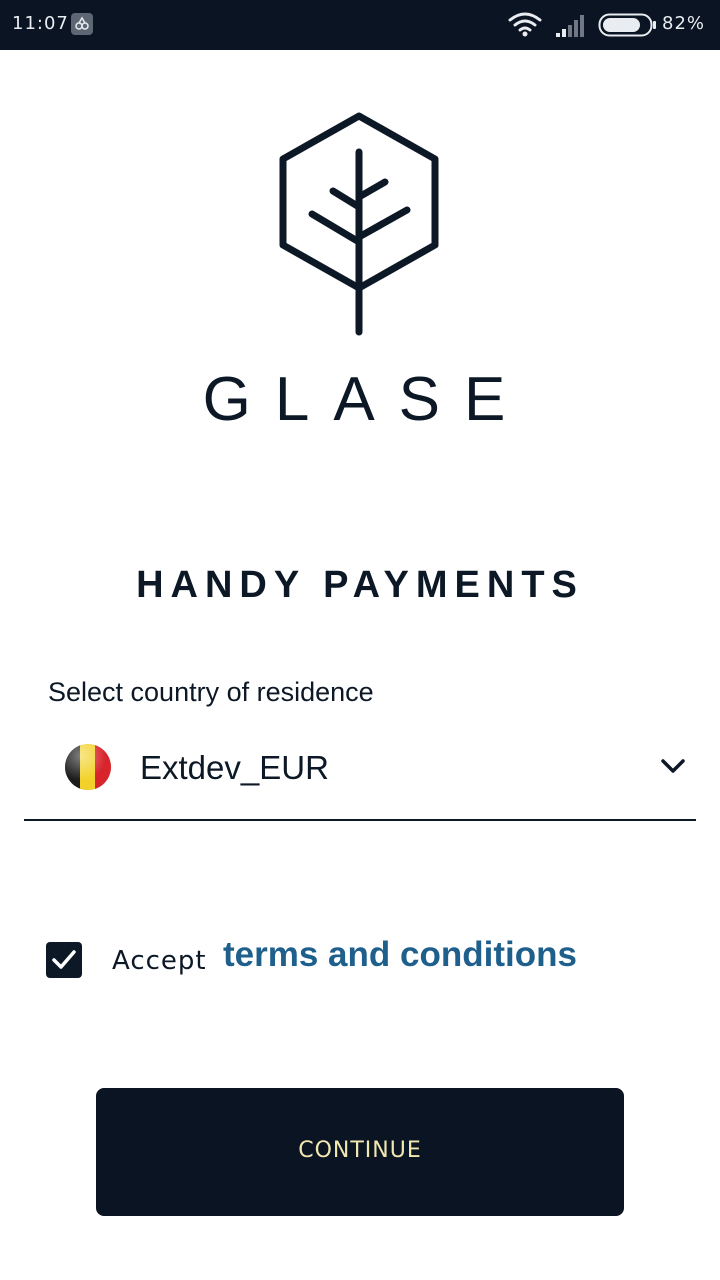 This screenshot has width=720, height=1280. What do you see at coordinates (64, 960) in the screenshot?
I see `terms-checkbox` at bounding box center [64, 960].